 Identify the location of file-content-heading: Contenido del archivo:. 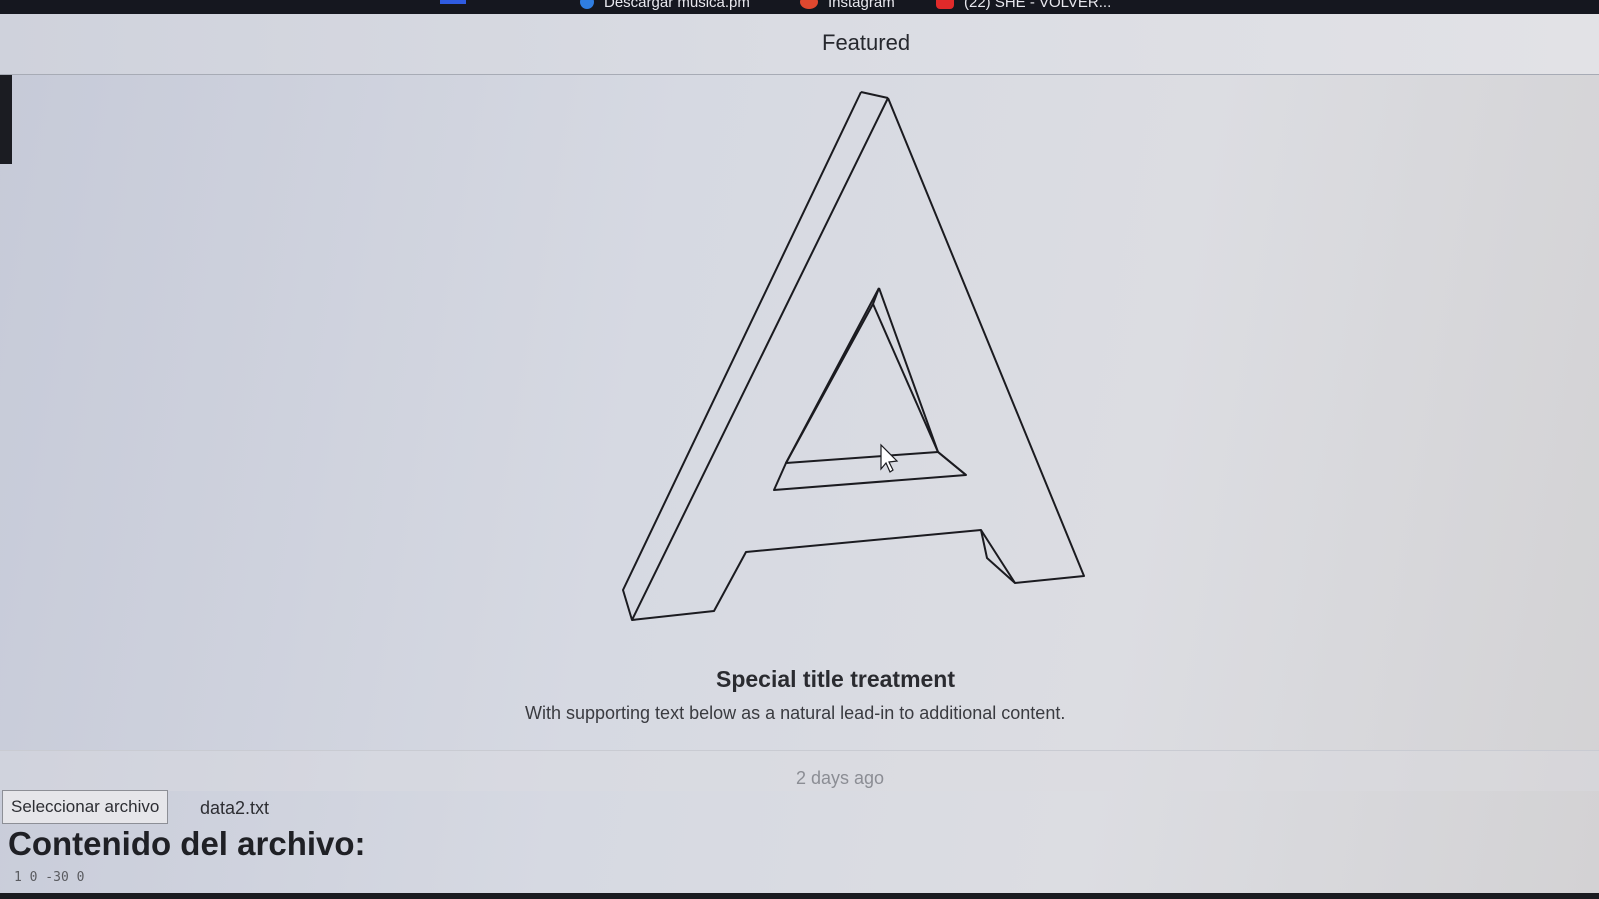
(187, 843).